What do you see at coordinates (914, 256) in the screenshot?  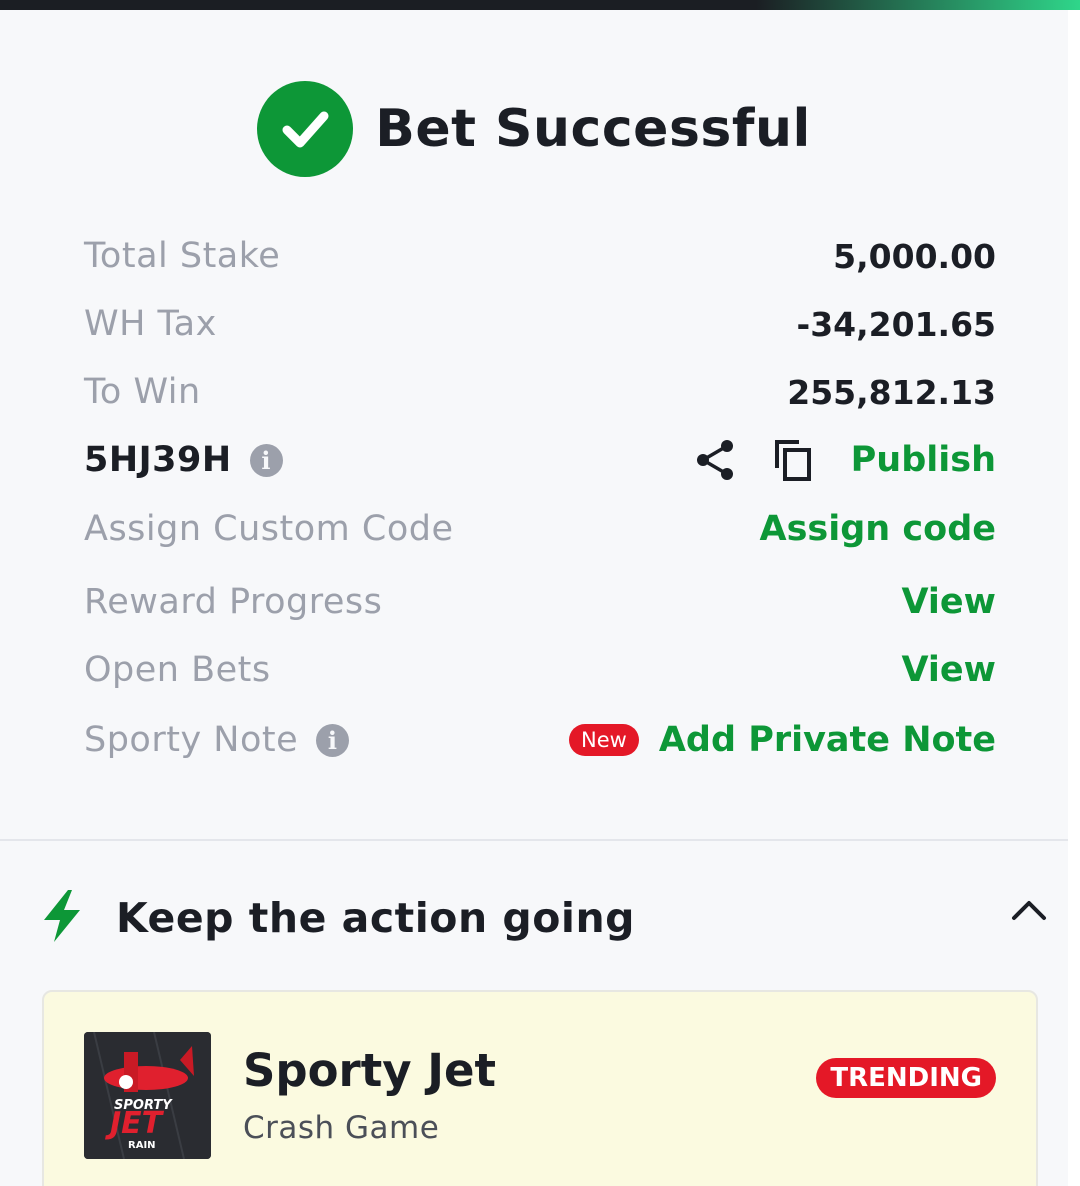 I see `total-stake-value: 5,000.00` at bounding box center [914, 256].